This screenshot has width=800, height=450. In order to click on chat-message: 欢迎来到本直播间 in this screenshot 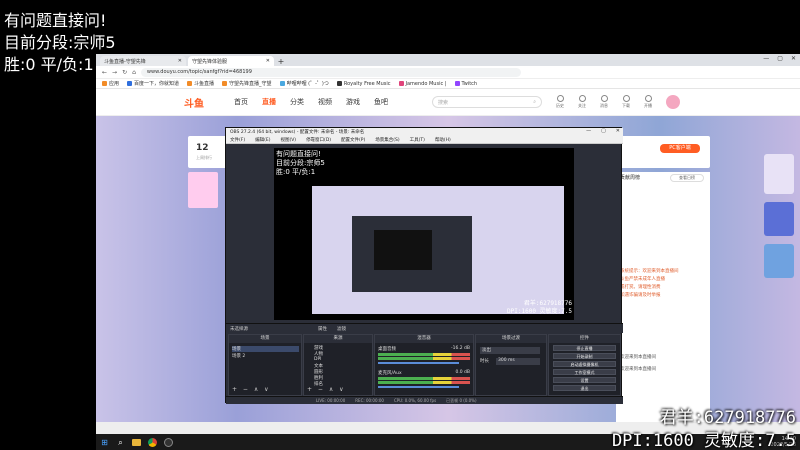, I will do `click(638, 369)`.